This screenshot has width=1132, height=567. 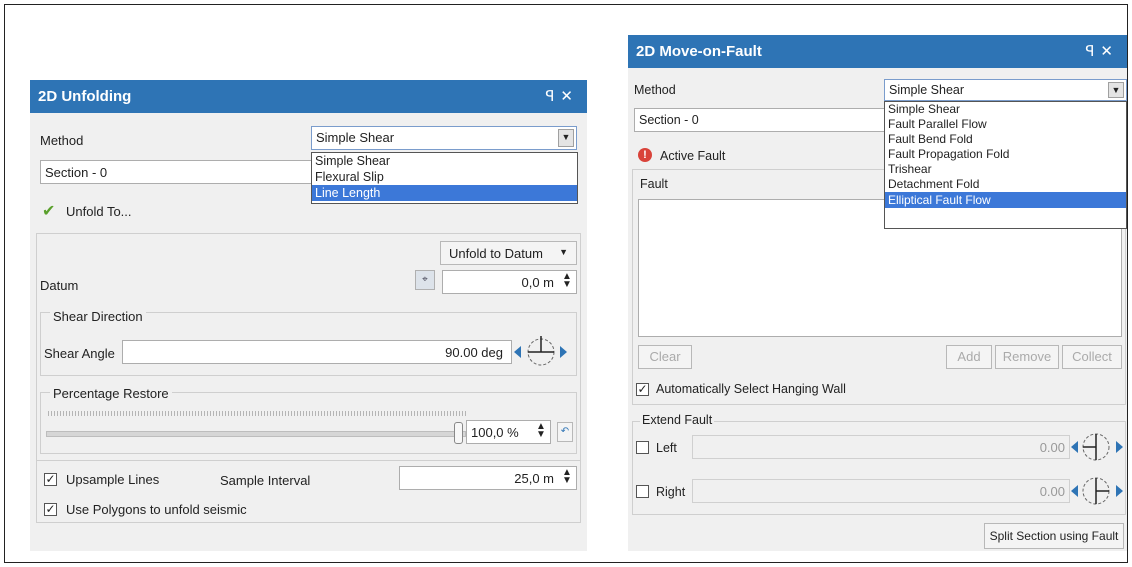 I want to click on collect-button: Collect, so click(x=1092, y=357).